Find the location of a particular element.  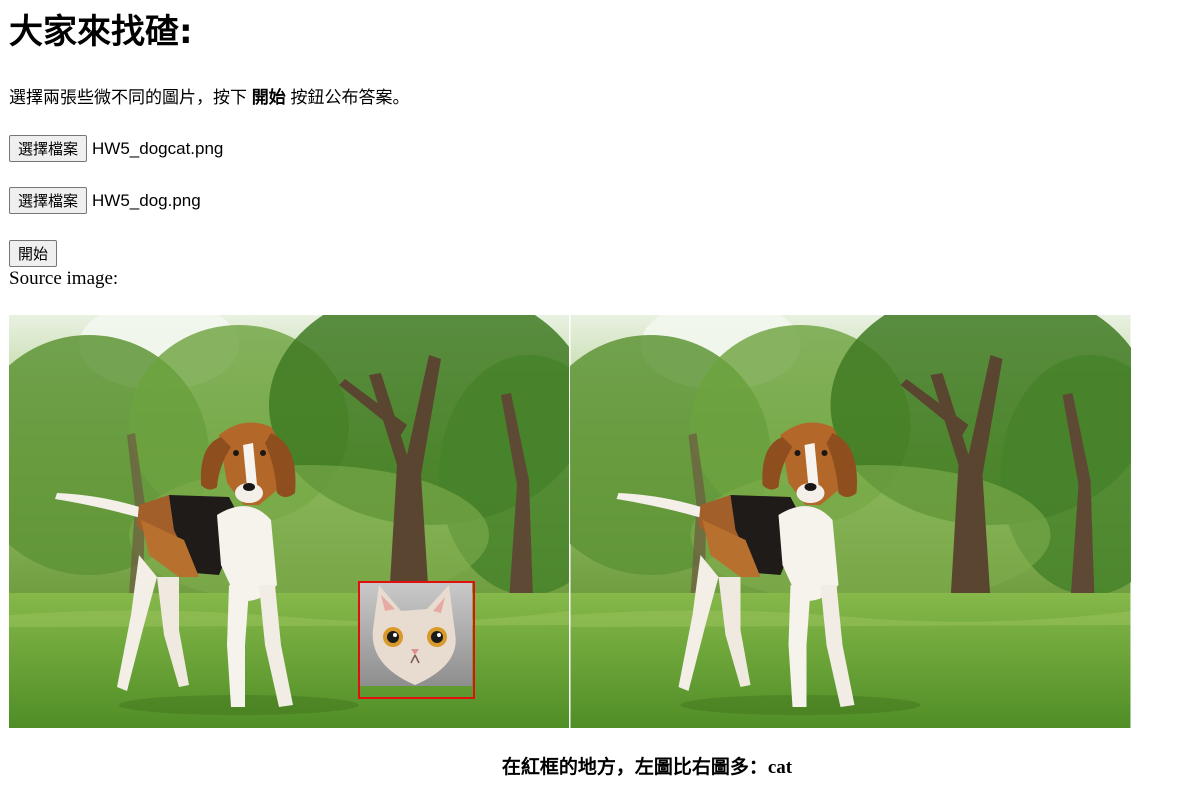

selected-file-name-1: HW5_dogcat.png is located at coordinates (158, 148).